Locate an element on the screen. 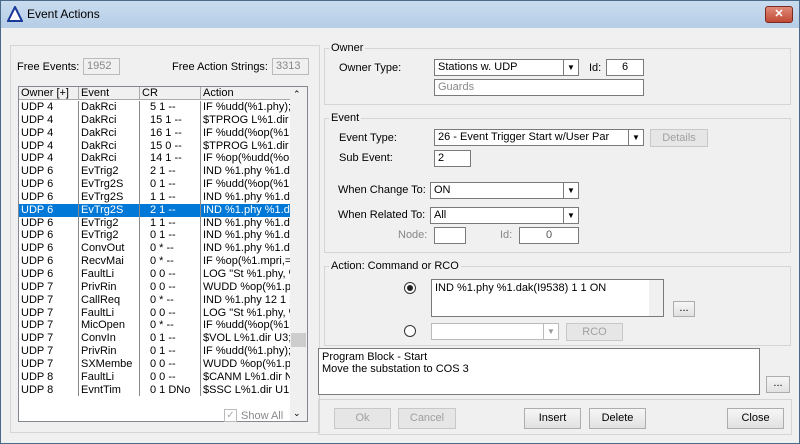  table-row: UDP 4 DakRci 15 0 -- $TPROG L%1.dir U is located at coordinates (155, 146).